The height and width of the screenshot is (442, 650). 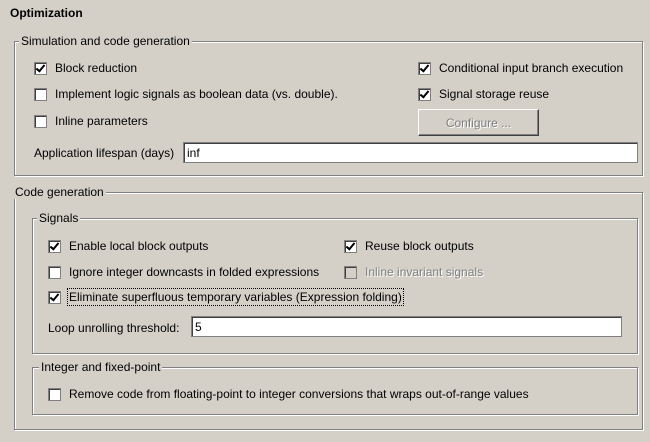 What do you see at coordinates (105, 41) in the screenshot?
I see `simulation-group-legend: Simulation and code generation` at bounding box center [105, 41].